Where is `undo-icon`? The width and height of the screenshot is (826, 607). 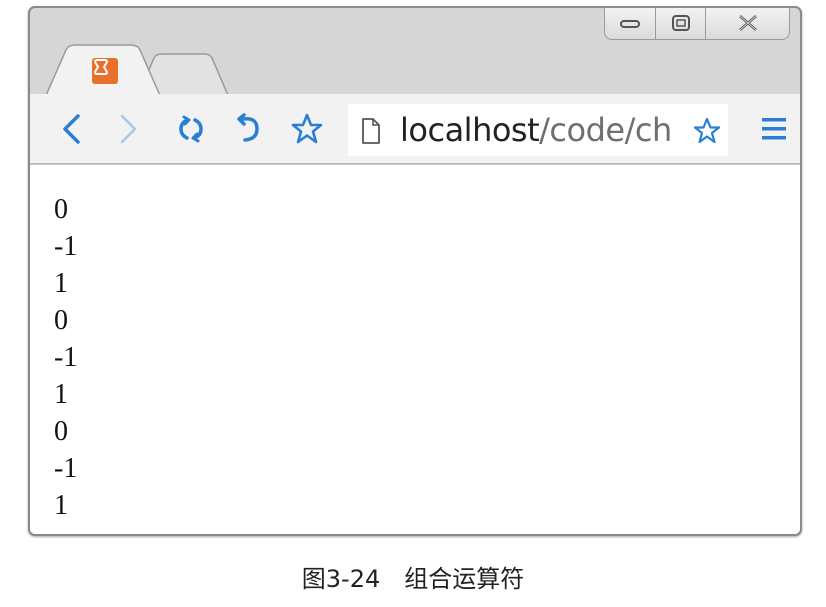 undo-icon is located at coordinates (248, 127).